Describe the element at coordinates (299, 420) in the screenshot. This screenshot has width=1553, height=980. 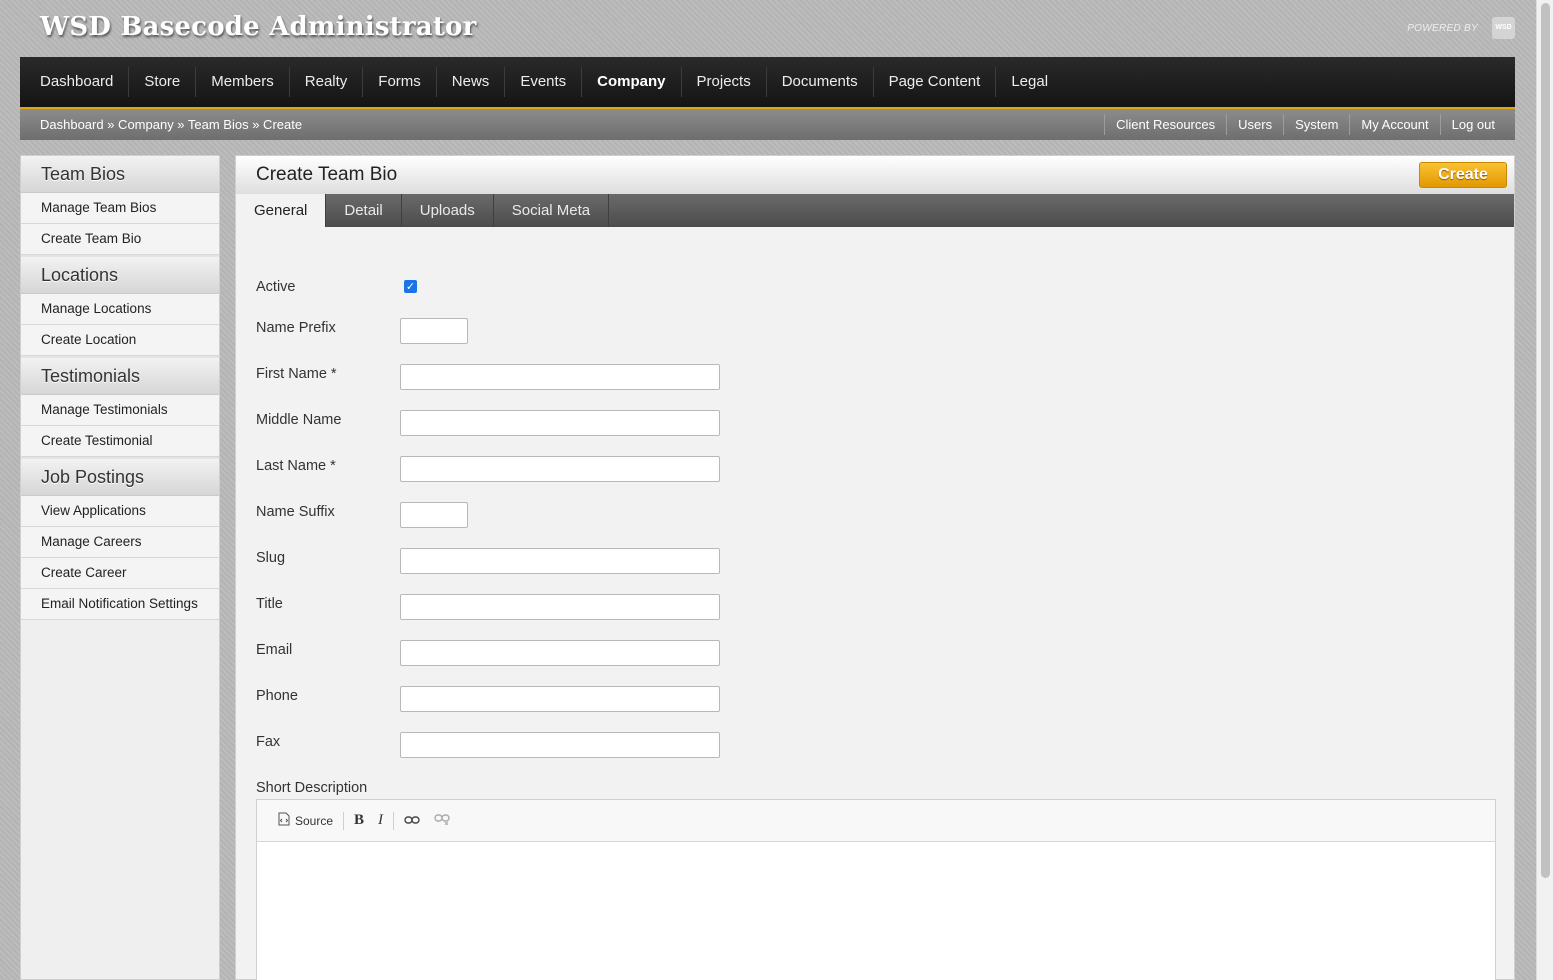
I see `middle-name-label: Middle Name` at that location.